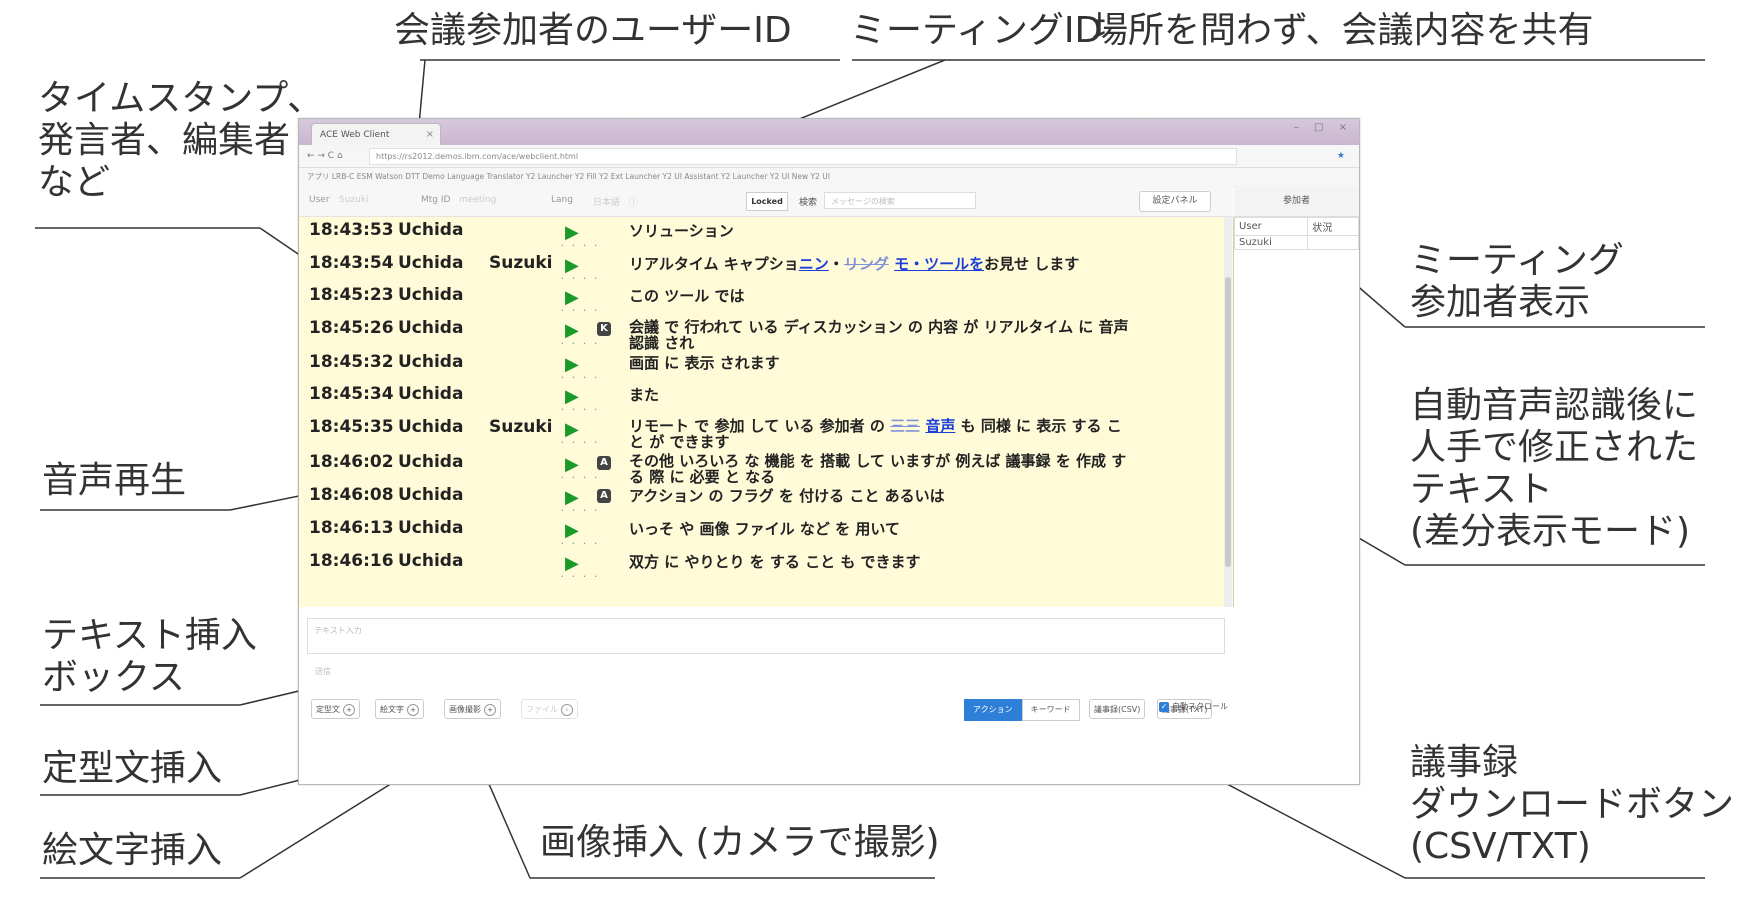 The height and width of the screenshot is (910, 1742). Describe the element at coordinates (1228, 422) in the screenshot. I see `scrollbar-thumb` at that location.